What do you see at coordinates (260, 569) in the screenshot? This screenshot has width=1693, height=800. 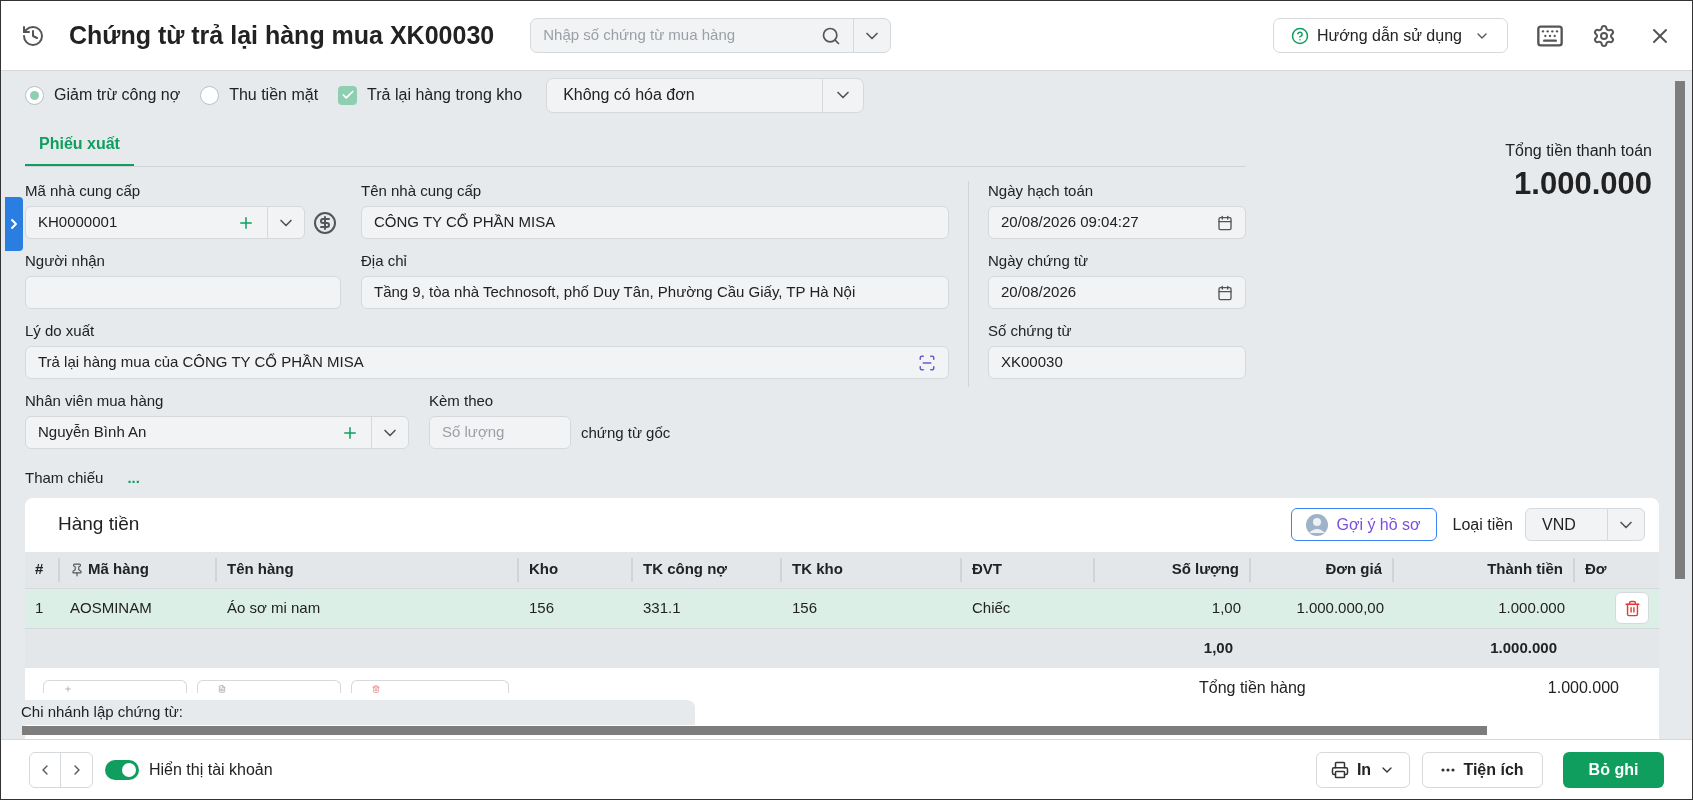 I see `column-header: Tên hàng` at bounding box center [260, 569].